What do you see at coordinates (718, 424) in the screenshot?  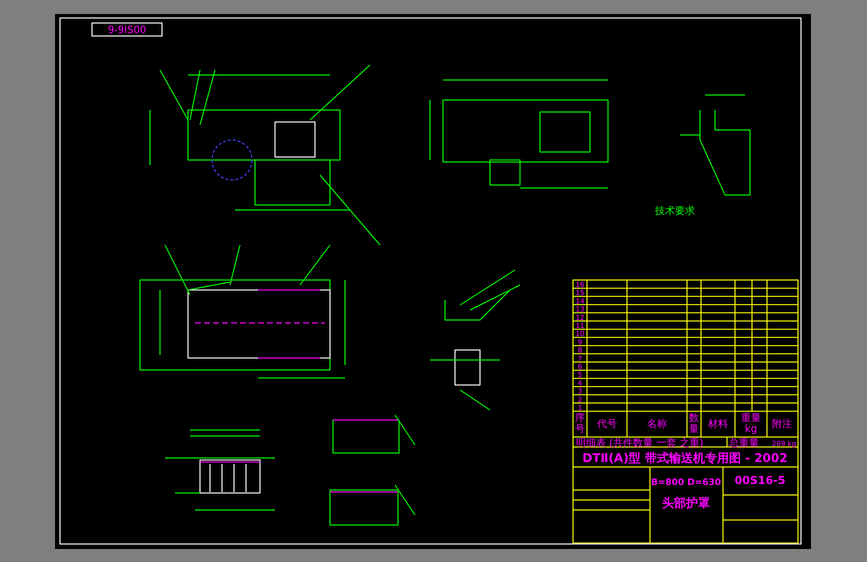 I see `column-header: 材料` at bounding box center [718, 424].